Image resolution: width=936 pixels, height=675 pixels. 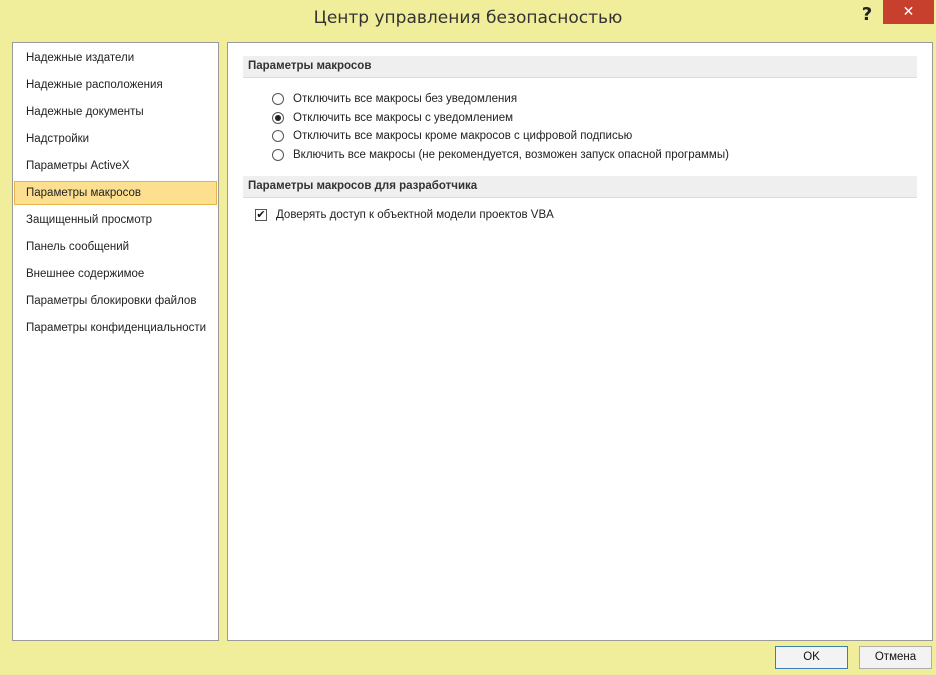 I want to click on sidebar-item-addins: Надстройки, so click(x=115, y=139).